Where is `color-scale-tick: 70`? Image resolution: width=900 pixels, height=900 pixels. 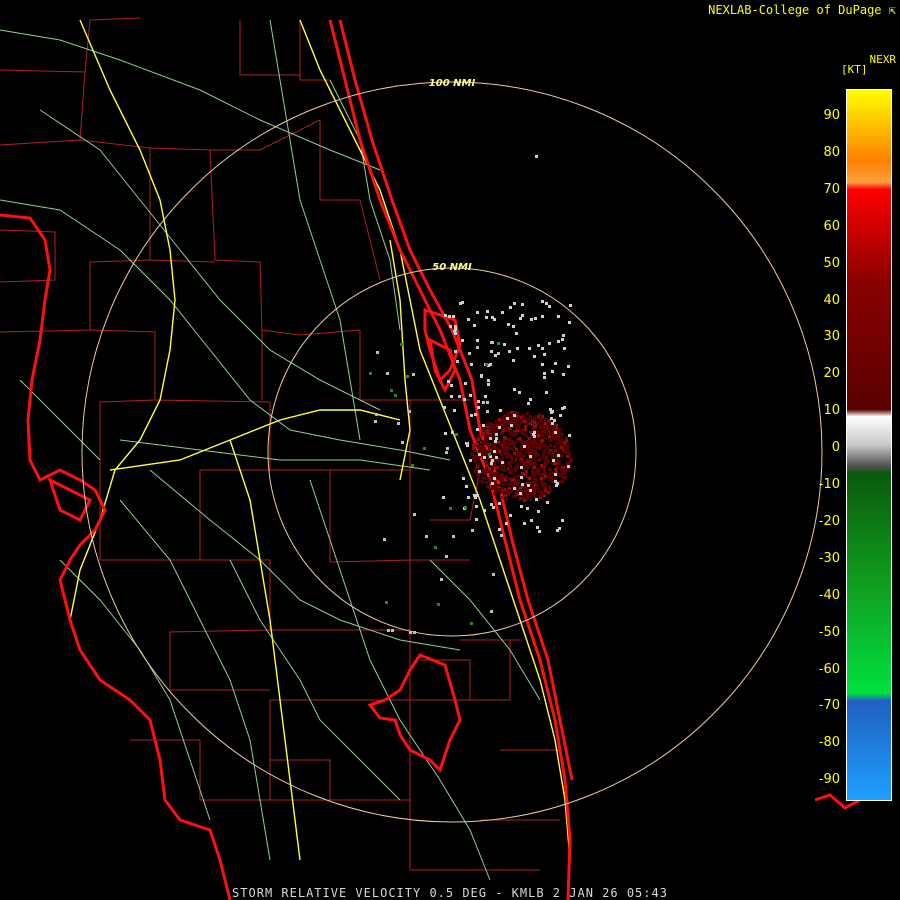
color-scale-tick: 70 is located at coordinates (831, 189).